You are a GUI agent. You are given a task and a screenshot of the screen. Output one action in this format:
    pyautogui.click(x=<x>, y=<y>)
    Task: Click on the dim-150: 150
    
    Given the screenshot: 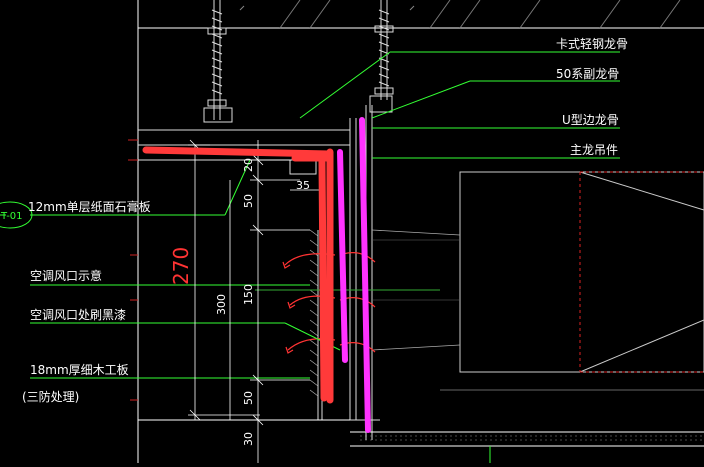 What is the action you would take?
    pyautogui.click(x=248, y=294)
    